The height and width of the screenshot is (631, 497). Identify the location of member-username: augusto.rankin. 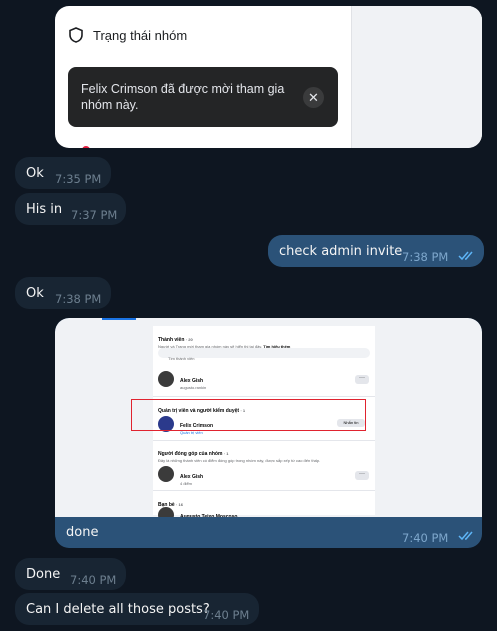
(193, 387).